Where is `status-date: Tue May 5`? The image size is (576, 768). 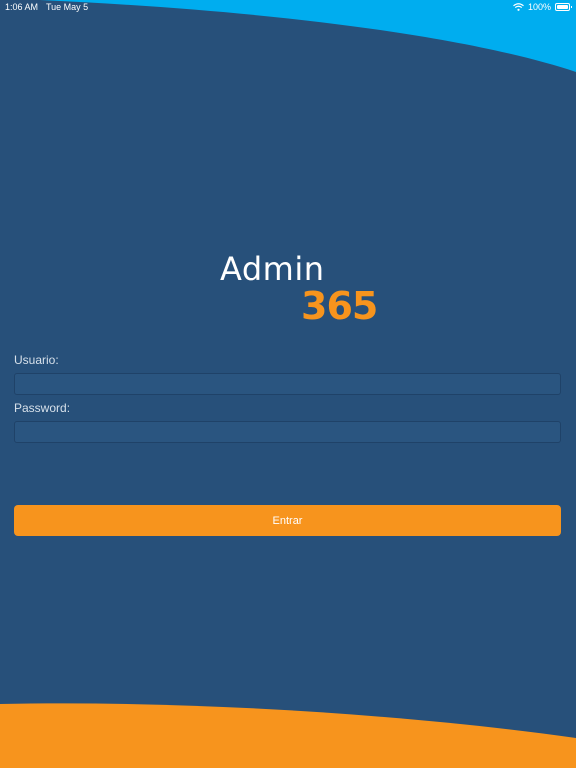
status-date: Tue May 5 is located at coordinates (67, 7).